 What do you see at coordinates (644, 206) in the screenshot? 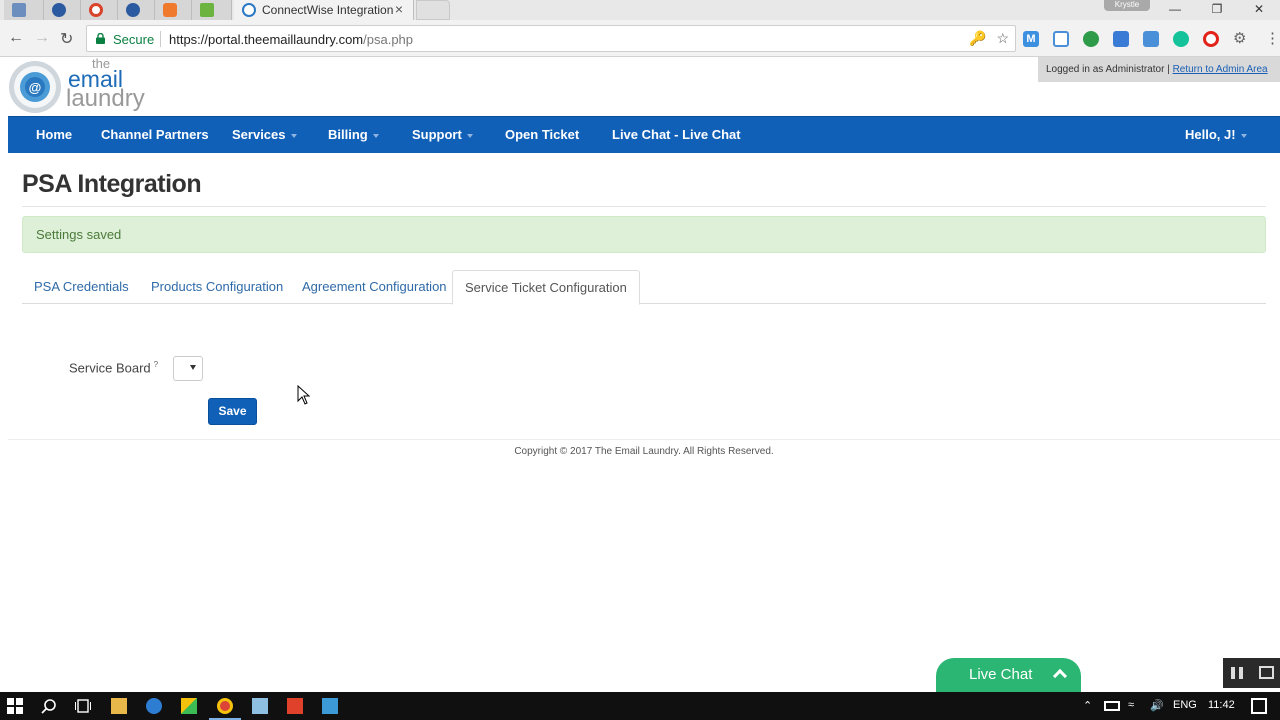
I see `title-divider` at bounding box center [644, 206].